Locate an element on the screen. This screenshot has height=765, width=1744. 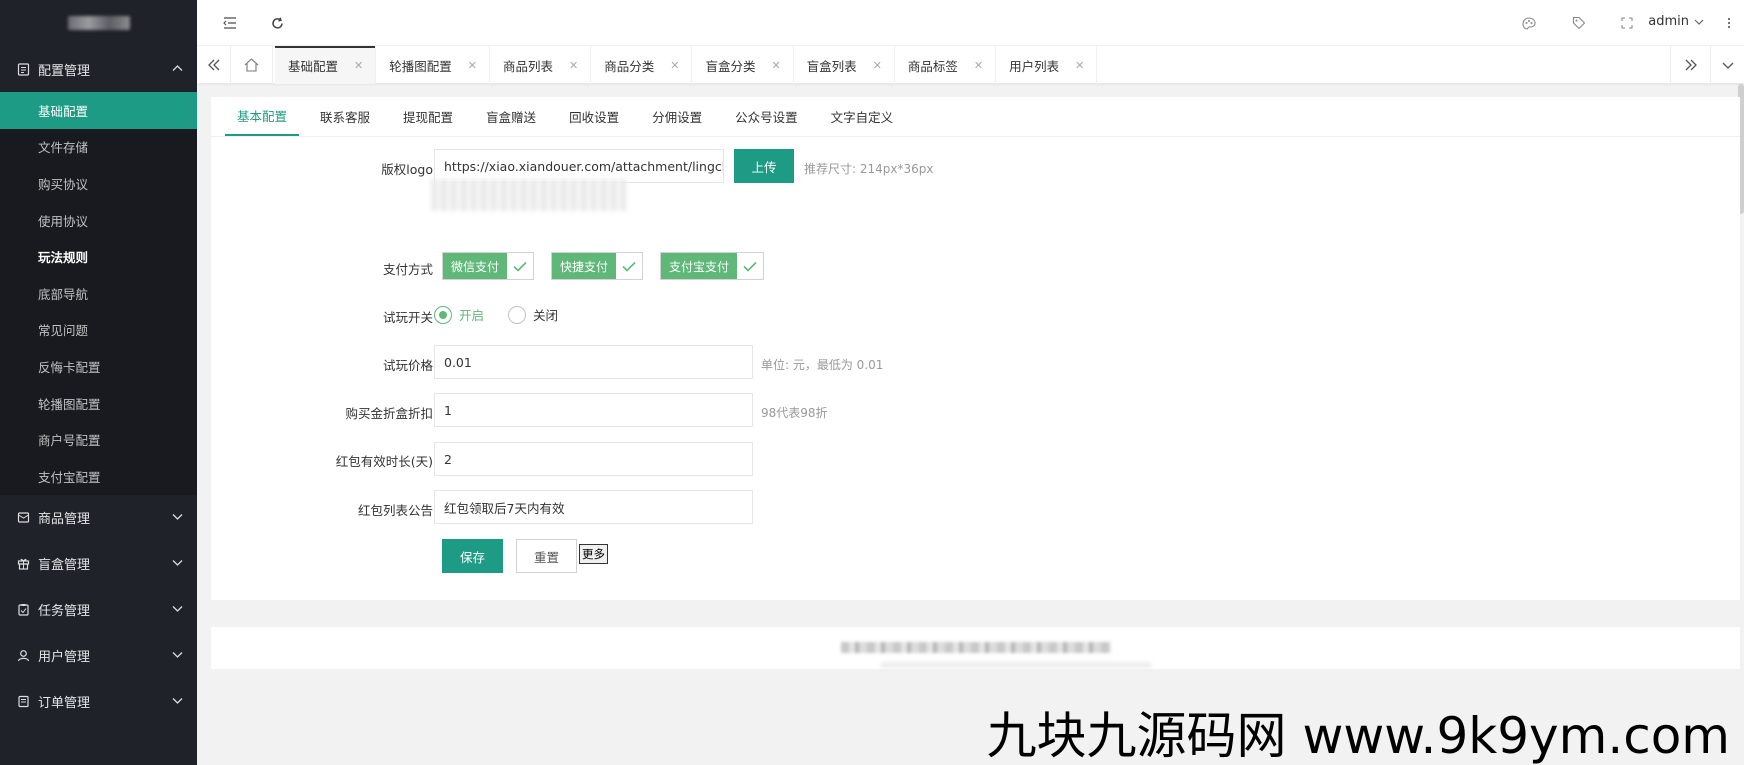
redpack-notice-input: 红包领取后7天内有效 is located at coordinates (593, 507).